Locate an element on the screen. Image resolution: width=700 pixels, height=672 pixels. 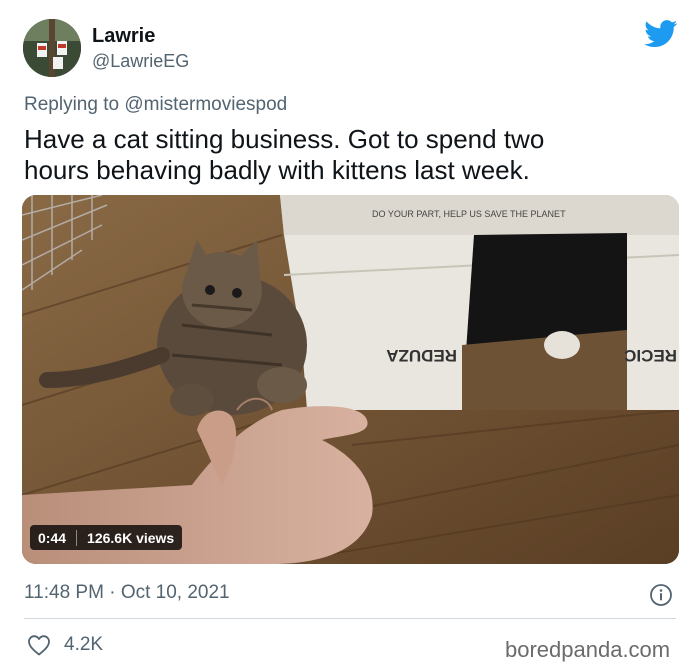
divider is located at coordinates (350, 618).